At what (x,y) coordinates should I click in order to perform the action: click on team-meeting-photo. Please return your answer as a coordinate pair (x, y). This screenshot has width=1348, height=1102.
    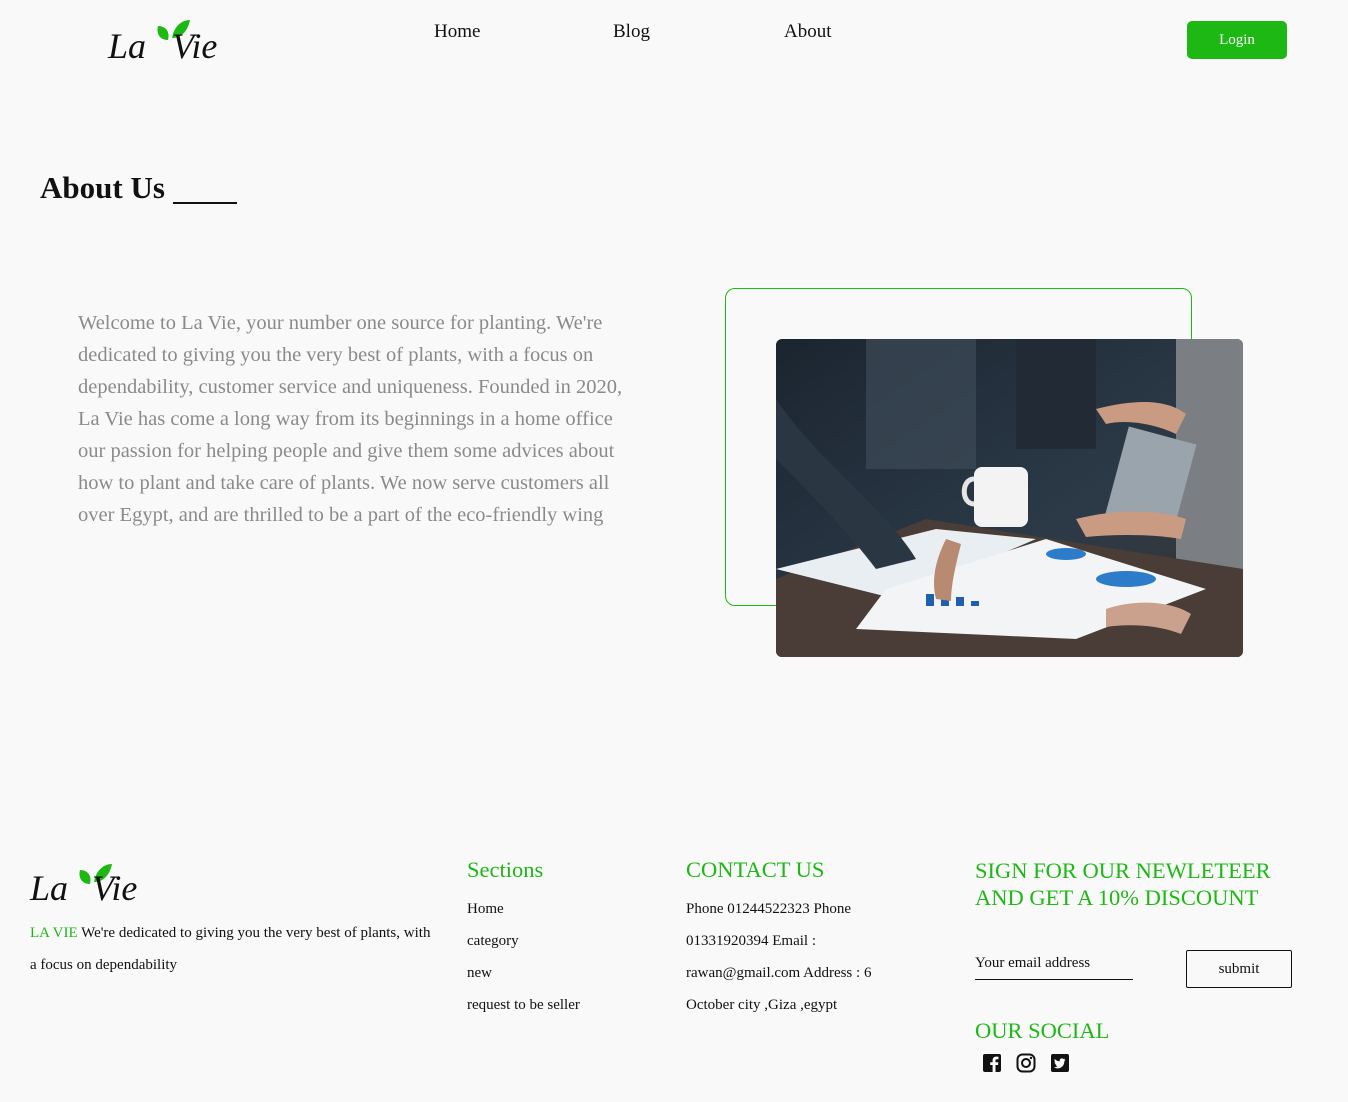
    Looking at the image, I should click on (1009, 498).